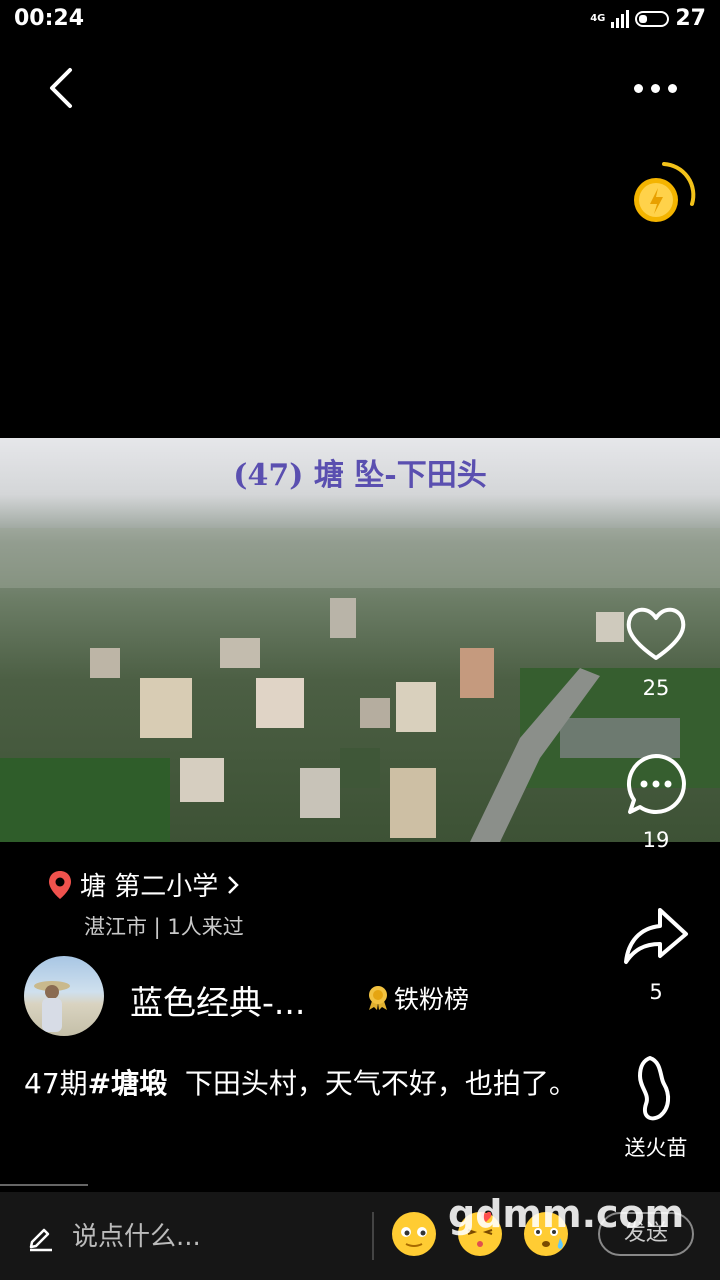 The width and height of the screenshot is (720, 1280). What do you see at coordinates (149, 887) in the screenshot?
I see `location-name: 塘 第二小学` at bounding box center [149, 887].